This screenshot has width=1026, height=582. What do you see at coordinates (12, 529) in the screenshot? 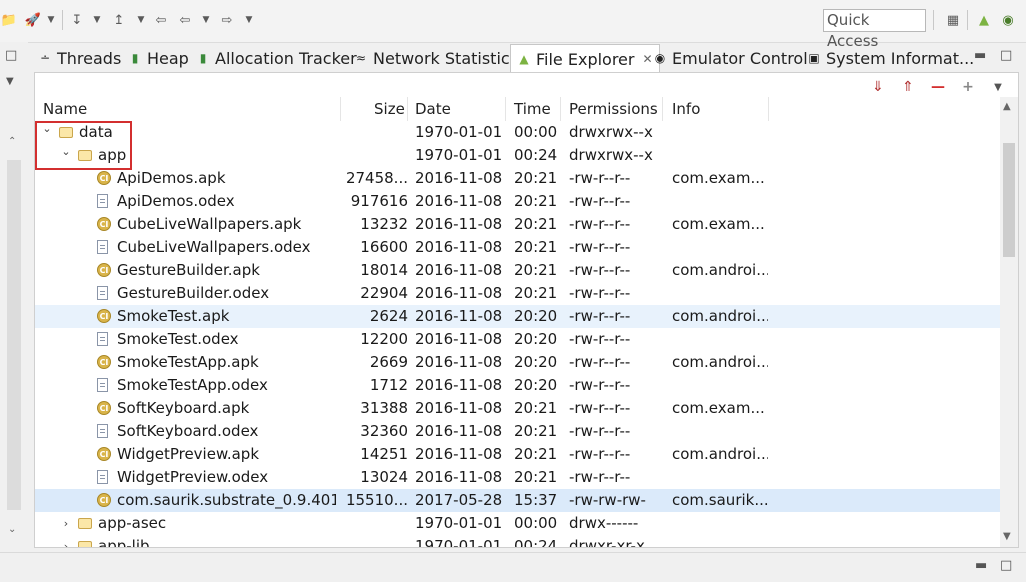
I see `scroll-down-icon: ⌄` at bounding box center [12, 529].